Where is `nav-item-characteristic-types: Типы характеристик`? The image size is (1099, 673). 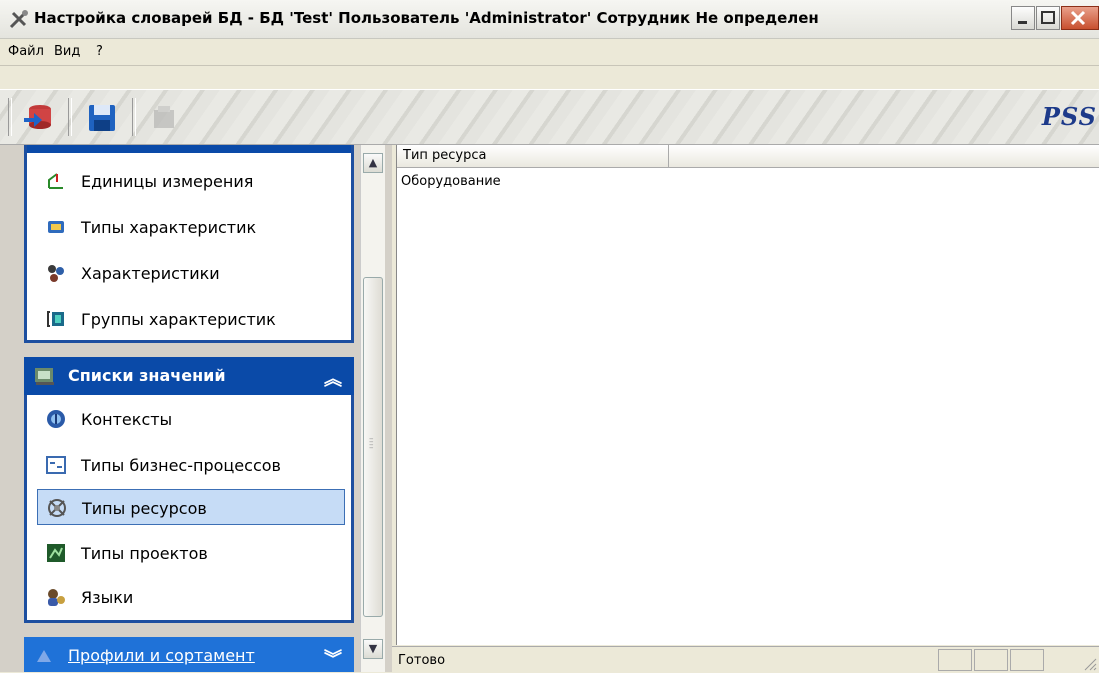
nav-item-characteristic-types: Типы характеристик is located at coordinates (191, 227).